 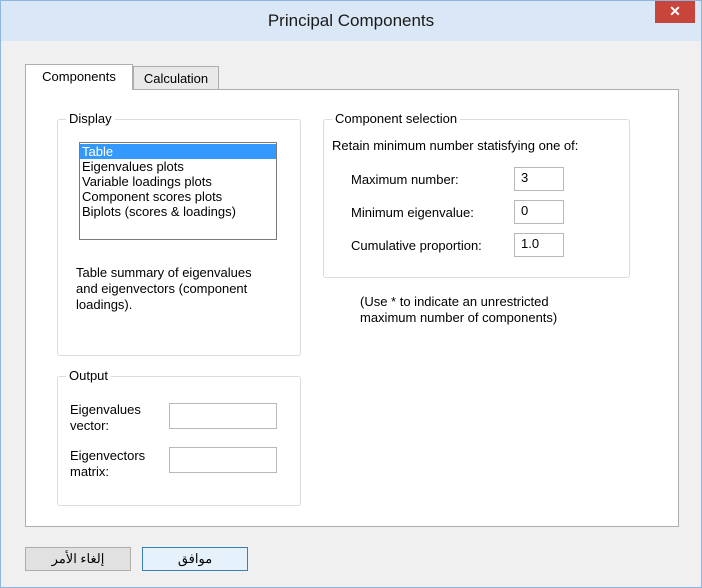 I want to click on list-item-eigenvalues-plots: Eigenvalues plots, so click(x=178, y=166).